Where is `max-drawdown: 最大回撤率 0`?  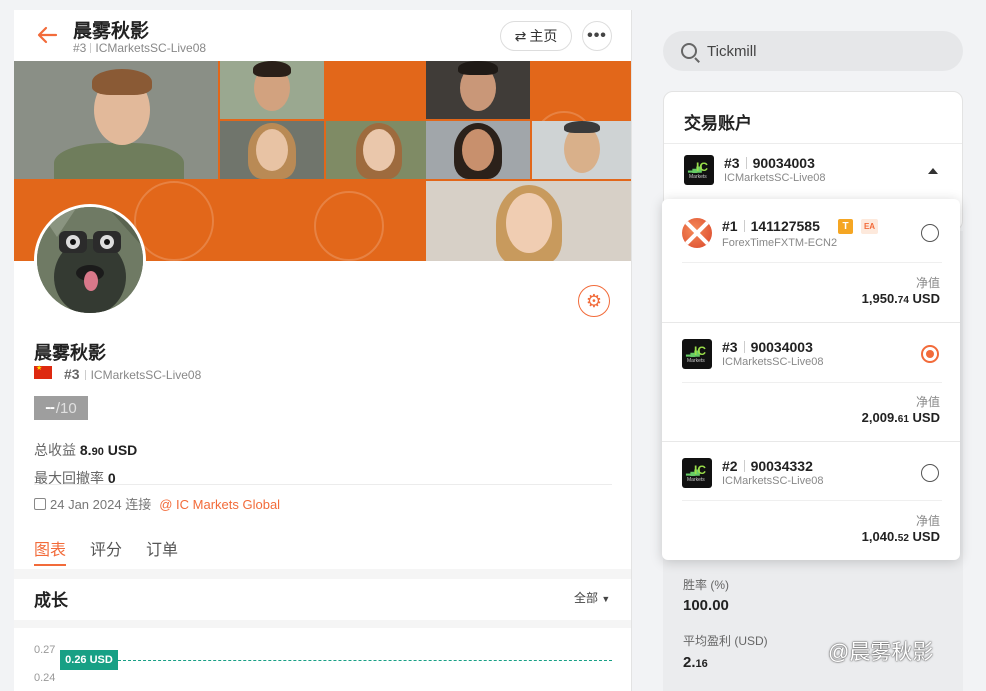 max-drawdown: 最大回撤率 0 is located at coordinates (75, 478).